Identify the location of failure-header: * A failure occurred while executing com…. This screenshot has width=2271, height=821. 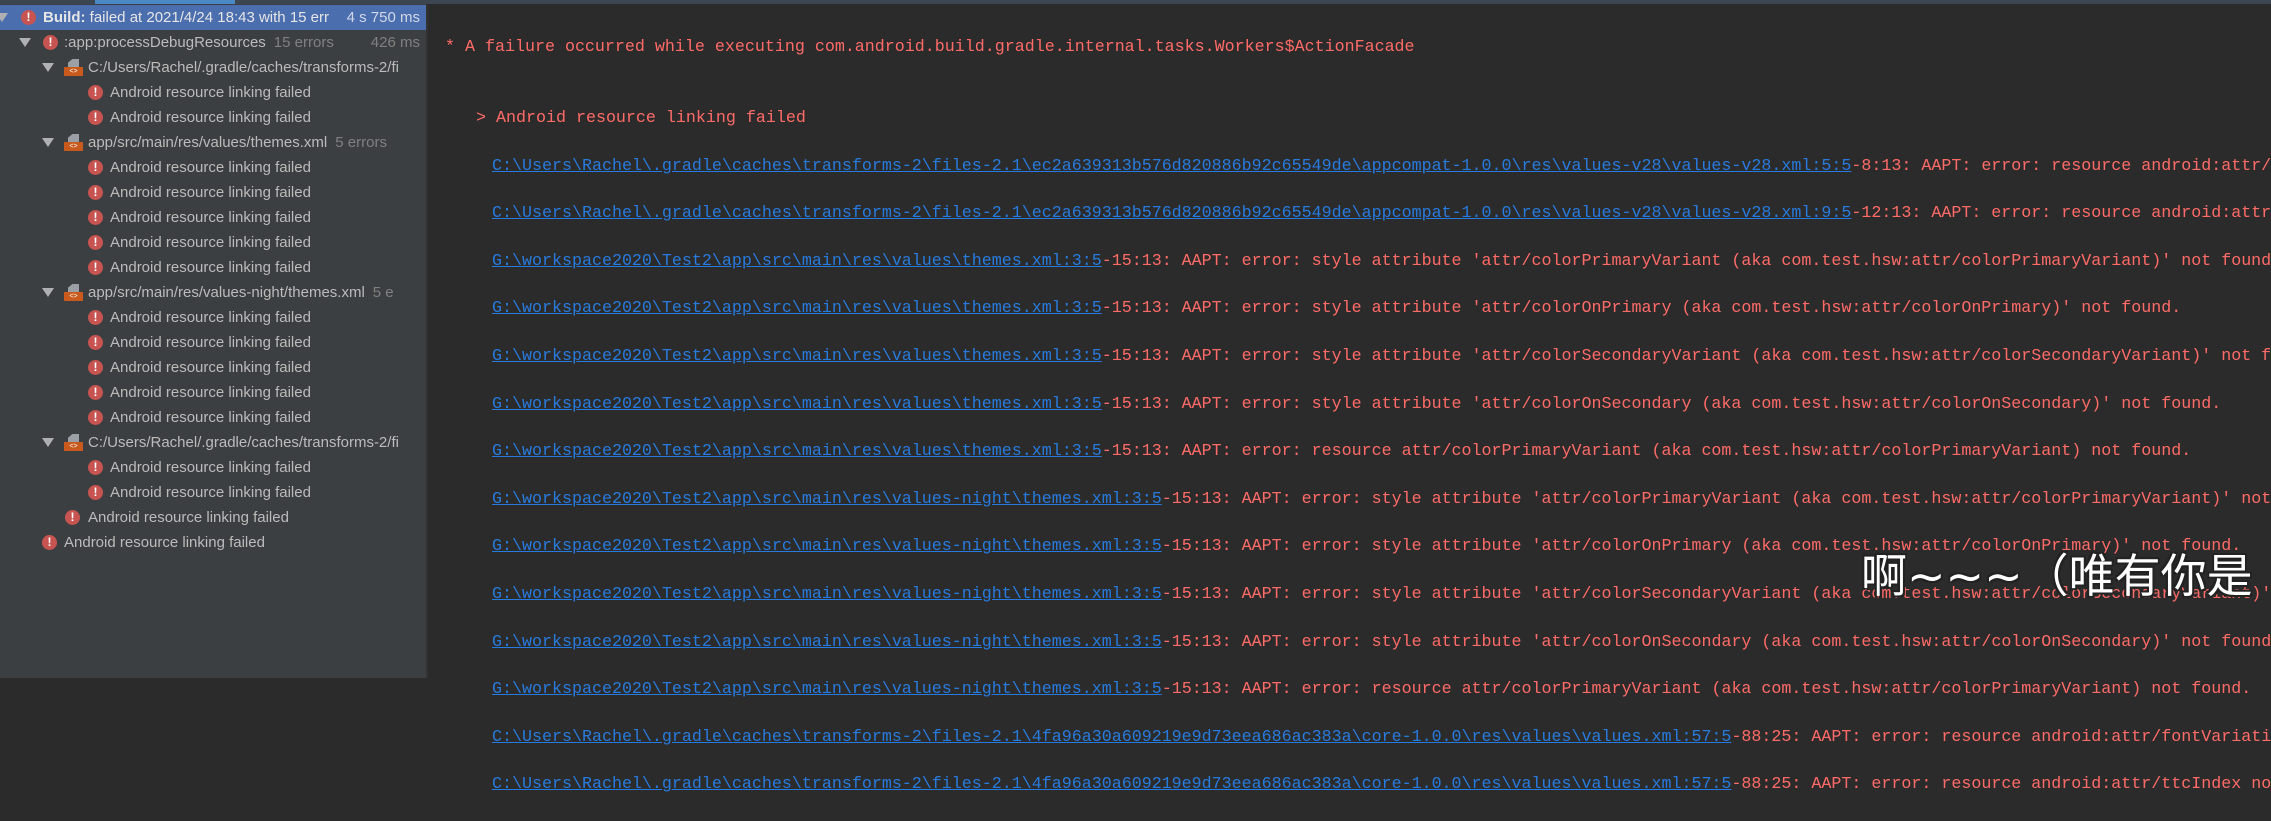
(930, 47).